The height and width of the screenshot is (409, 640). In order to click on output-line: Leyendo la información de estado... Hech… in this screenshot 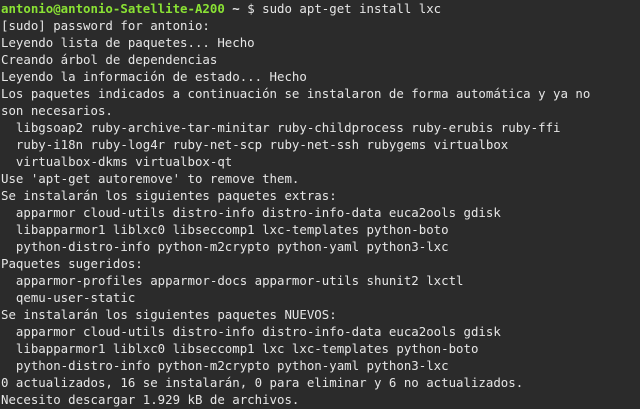, I will do `click(154, 76)`.